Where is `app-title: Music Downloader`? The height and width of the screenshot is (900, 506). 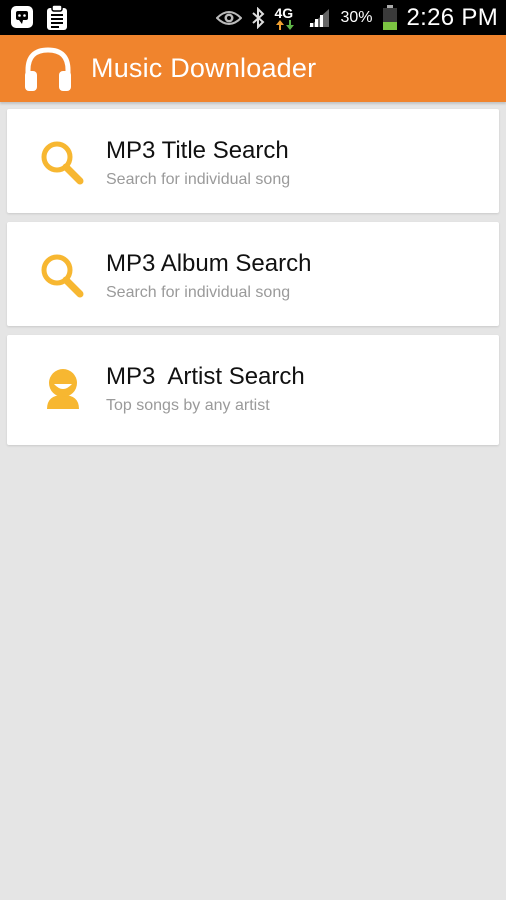 app-title: Music Downloader is located at coordinates (204, 68).